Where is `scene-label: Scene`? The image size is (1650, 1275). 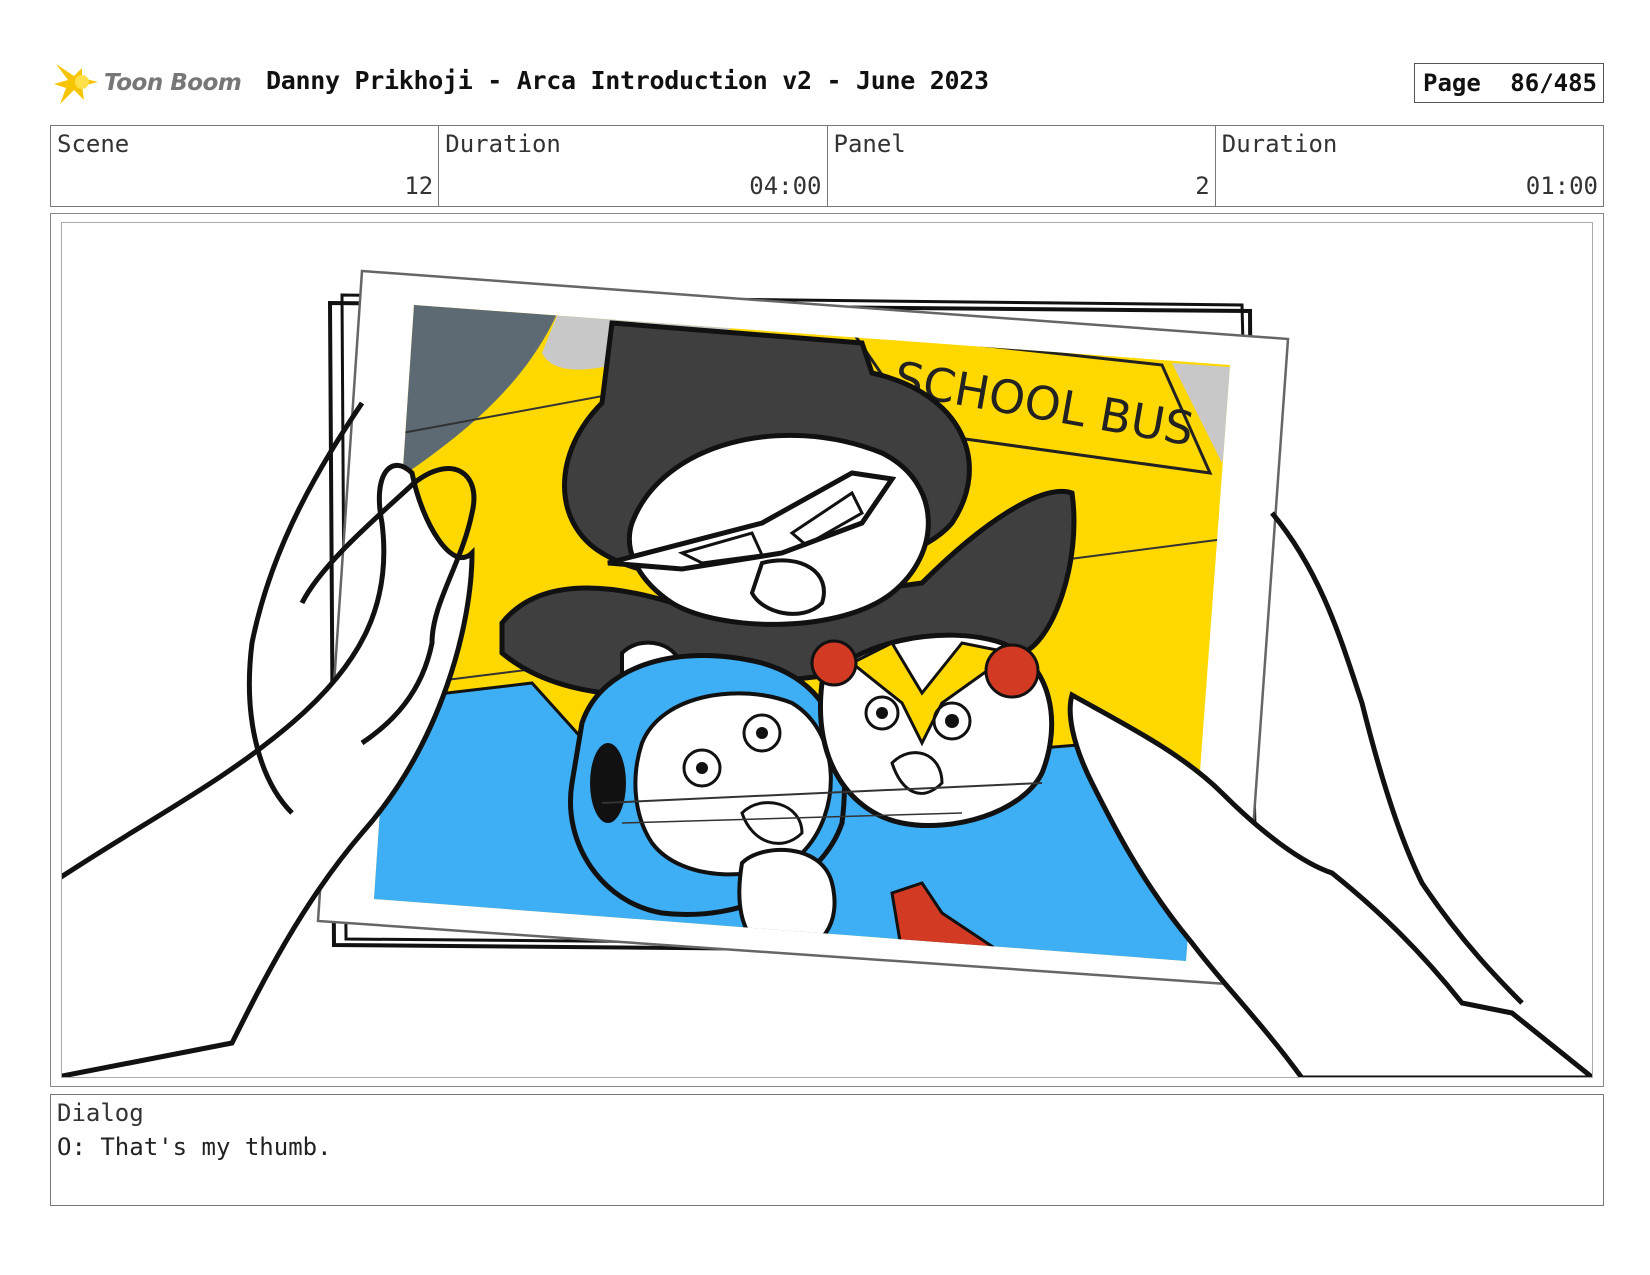 scene-label: Scene is located at coordinates (93, 144).